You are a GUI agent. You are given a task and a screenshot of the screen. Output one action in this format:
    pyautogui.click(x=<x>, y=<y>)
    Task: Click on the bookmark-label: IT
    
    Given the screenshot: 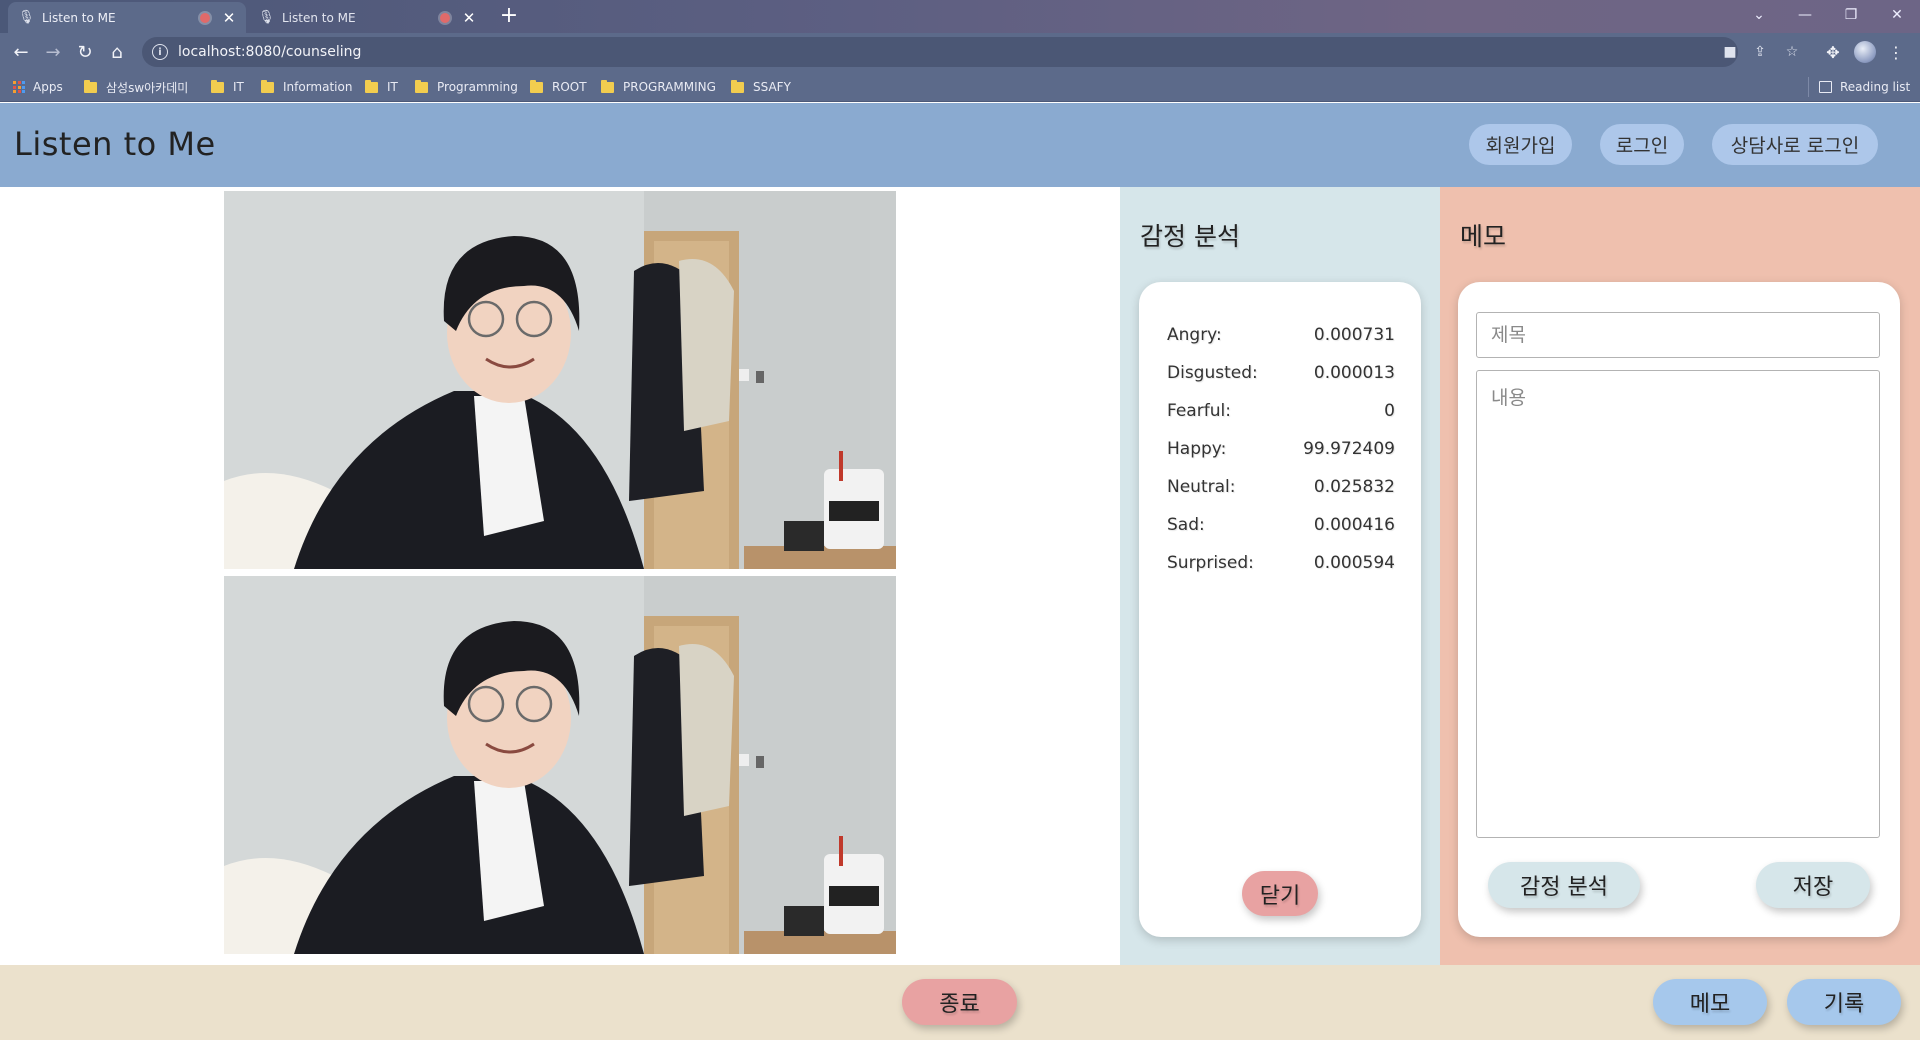 What is the action you would take?
    pyautogui.click(x=392, y=87)
    